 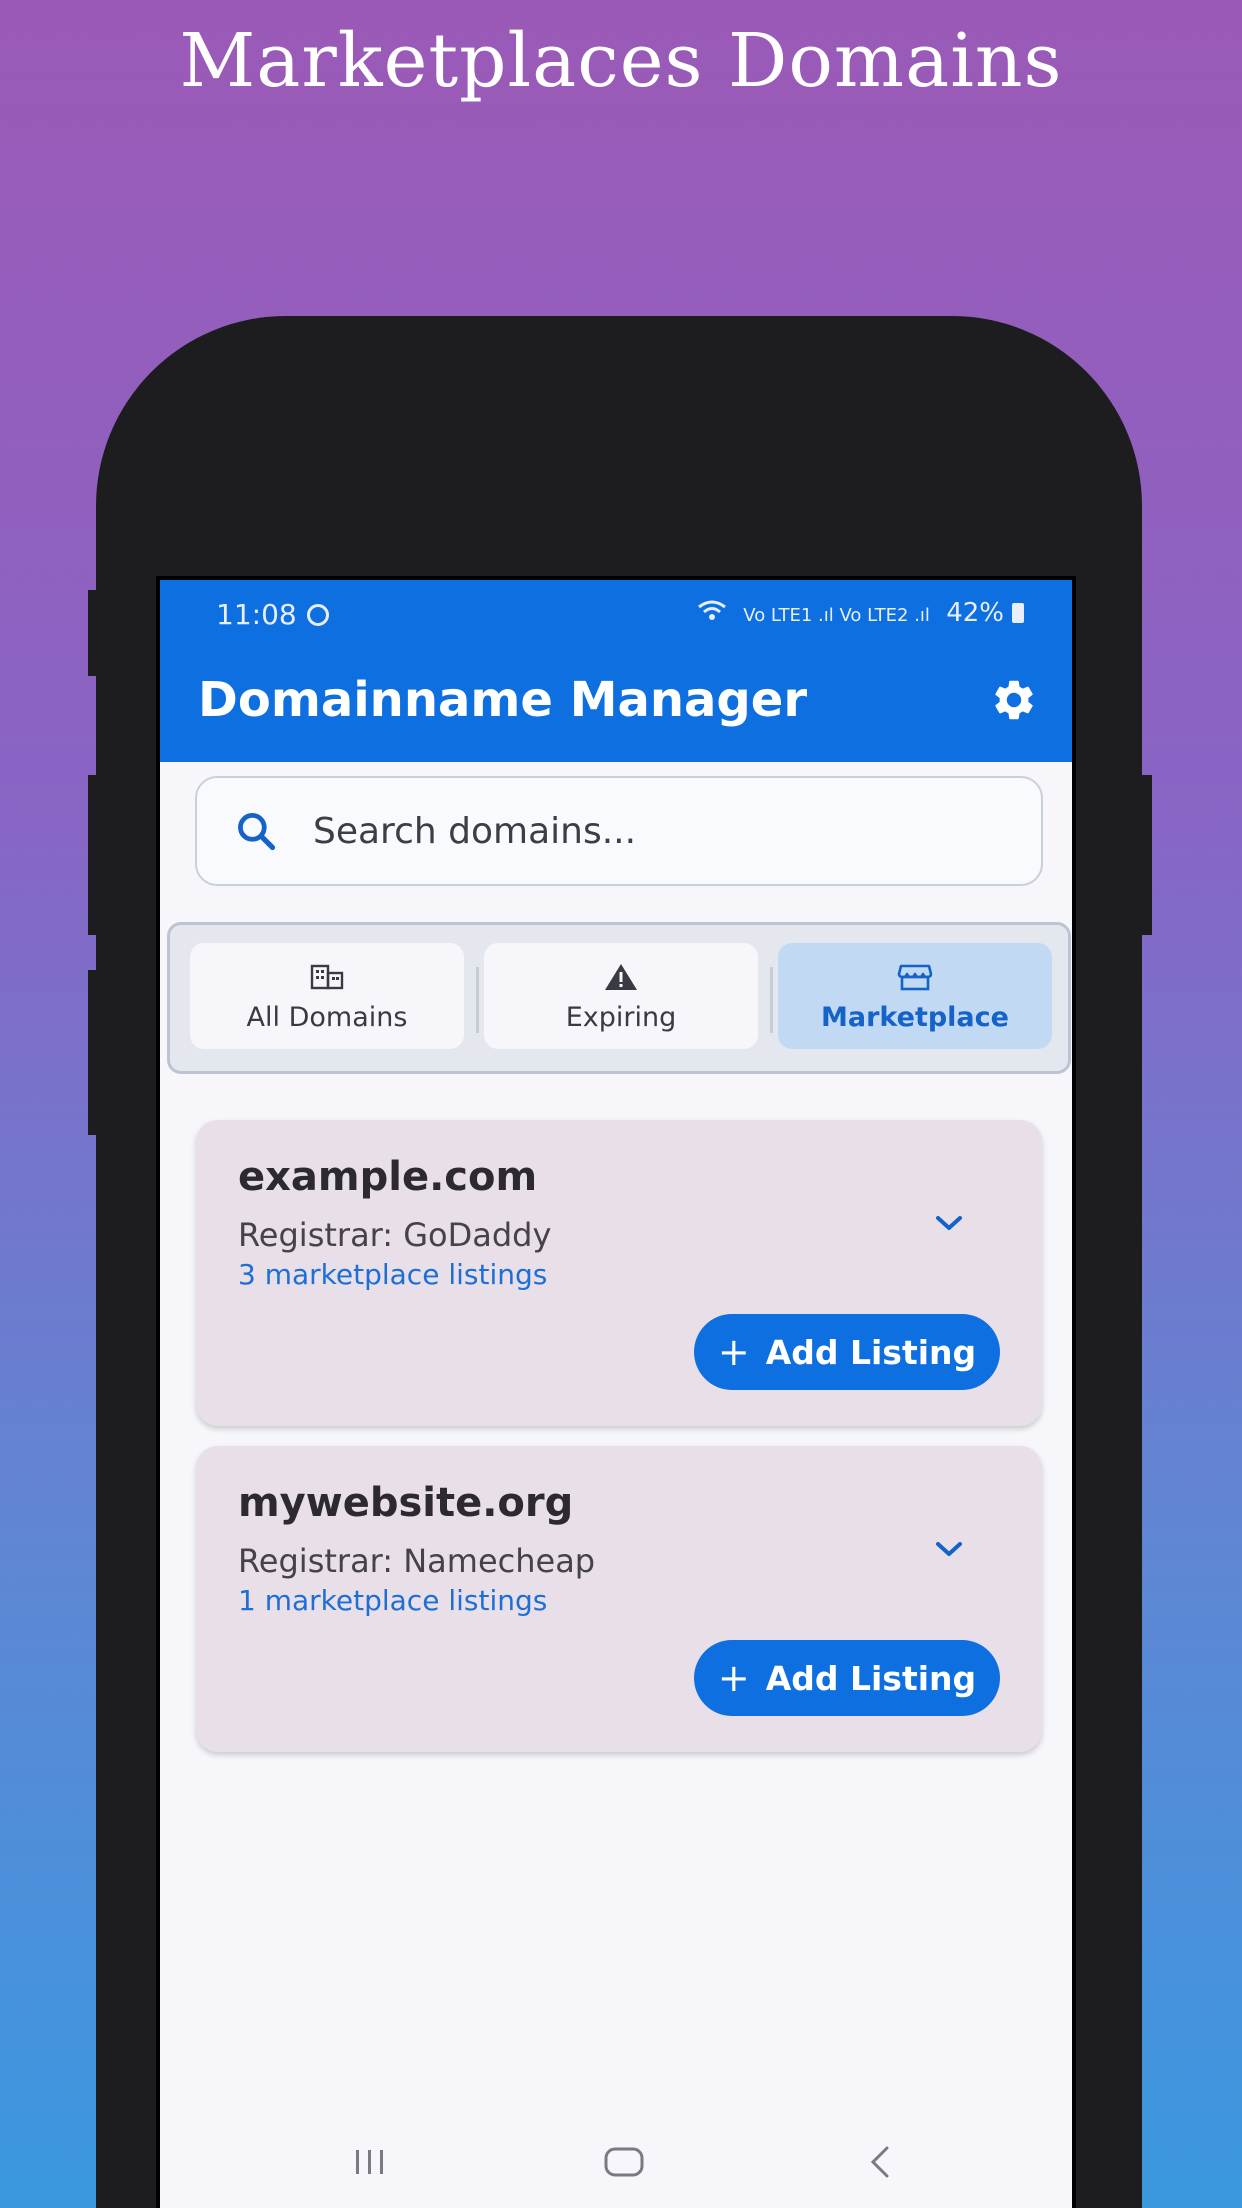 What do you see at coordinates (716, 613) in the screenshot?
I see `wifi-icon` at bounding box center [716, 613].